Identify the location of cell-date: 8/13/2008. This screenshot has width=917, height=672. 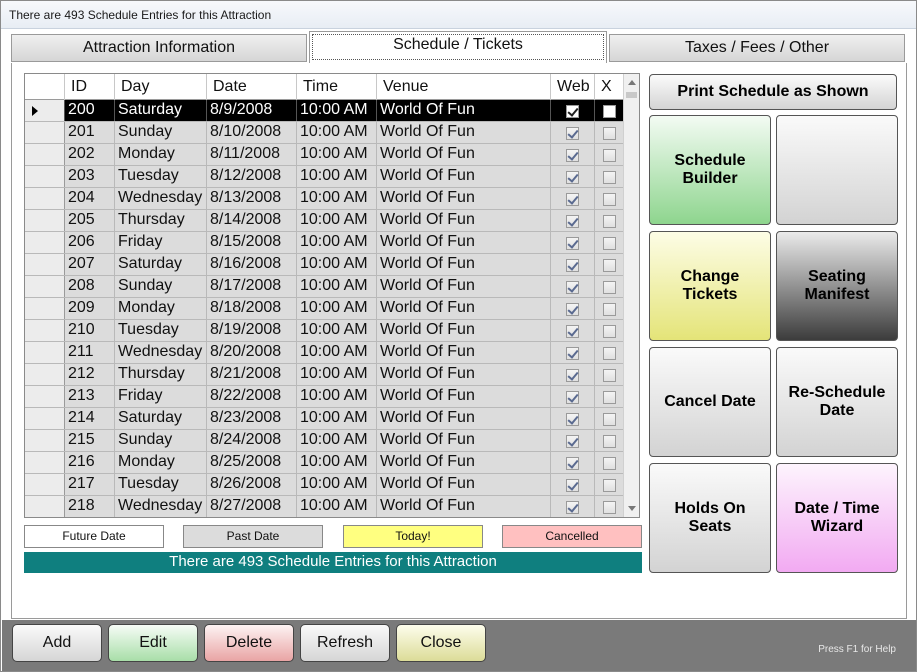
(252, 198).